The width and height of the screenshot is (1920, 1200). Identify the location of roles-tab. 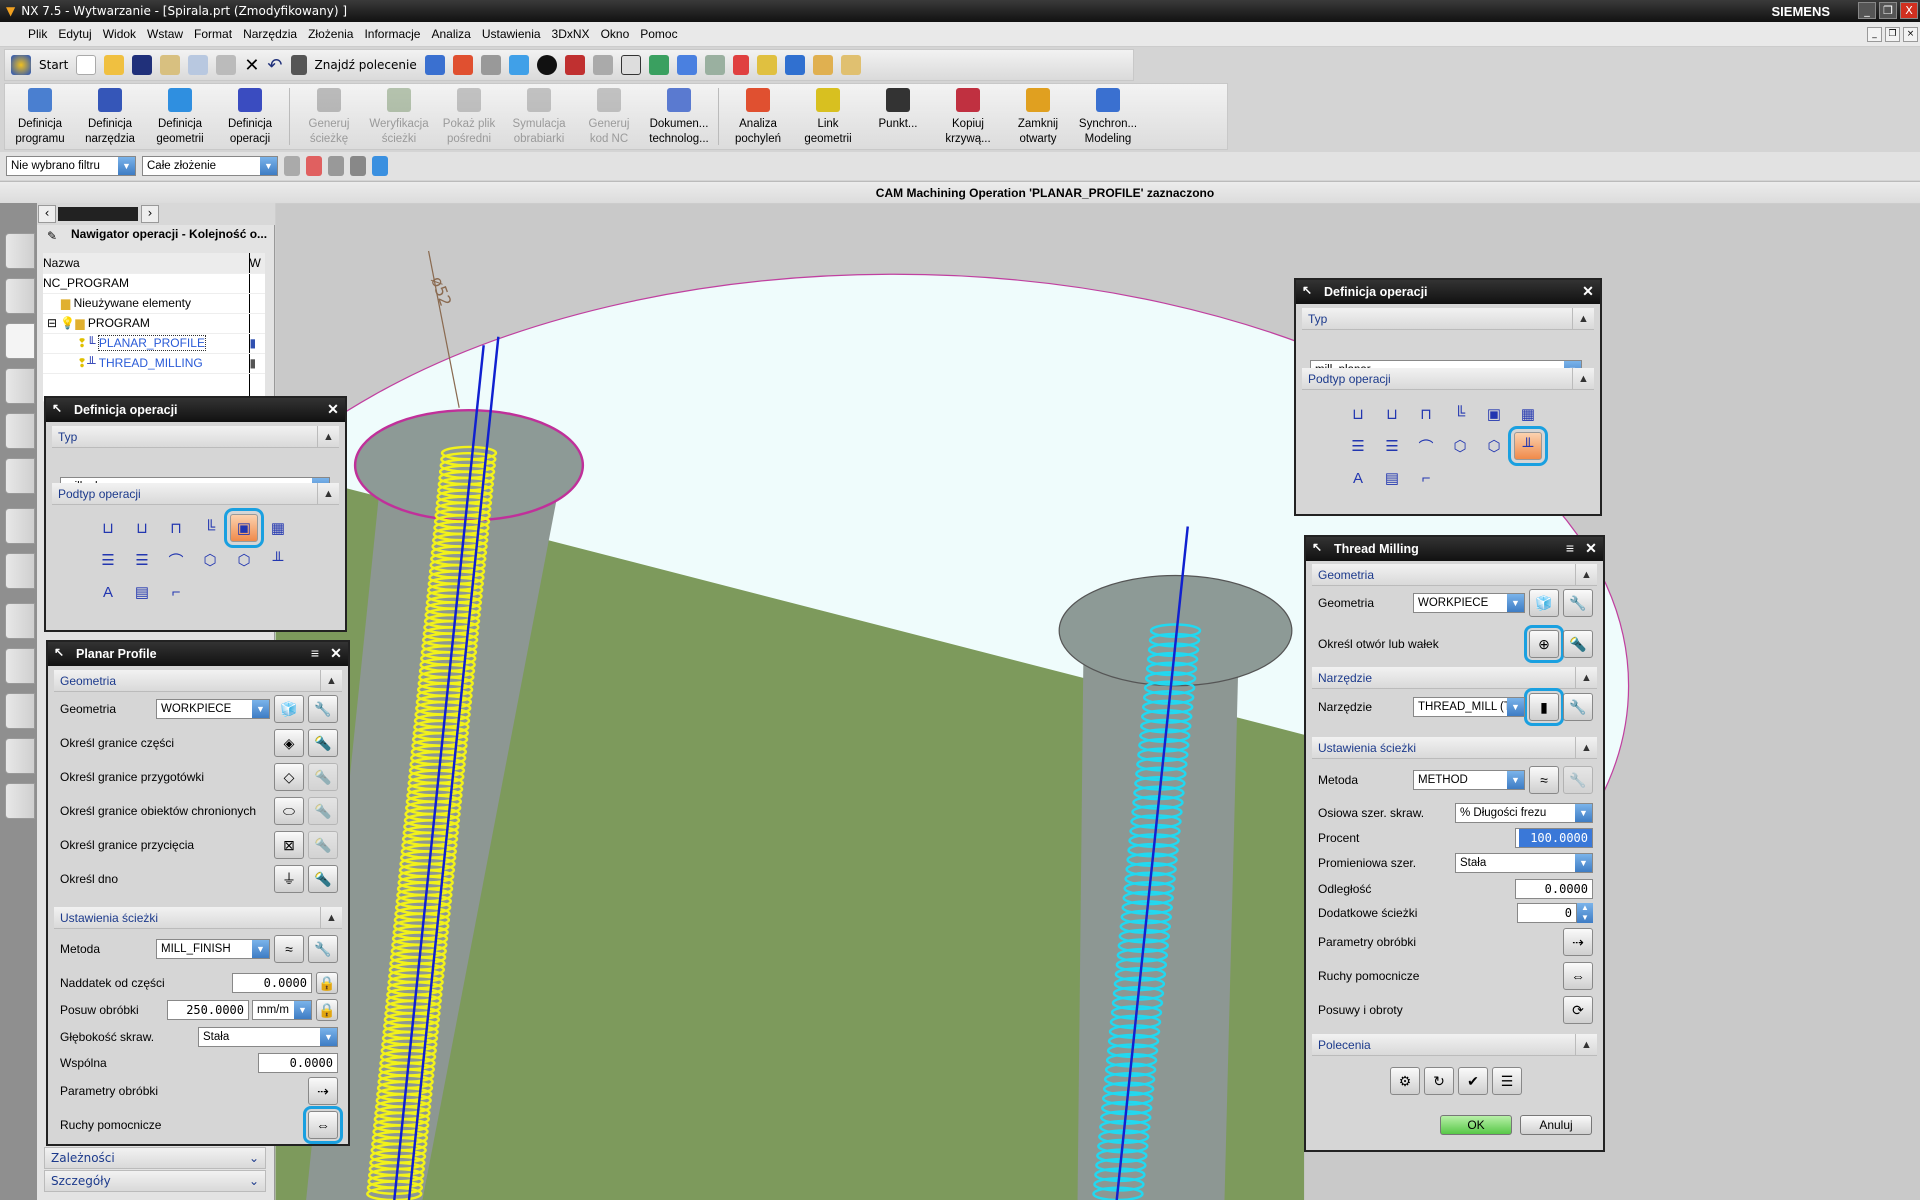
(20, 756).